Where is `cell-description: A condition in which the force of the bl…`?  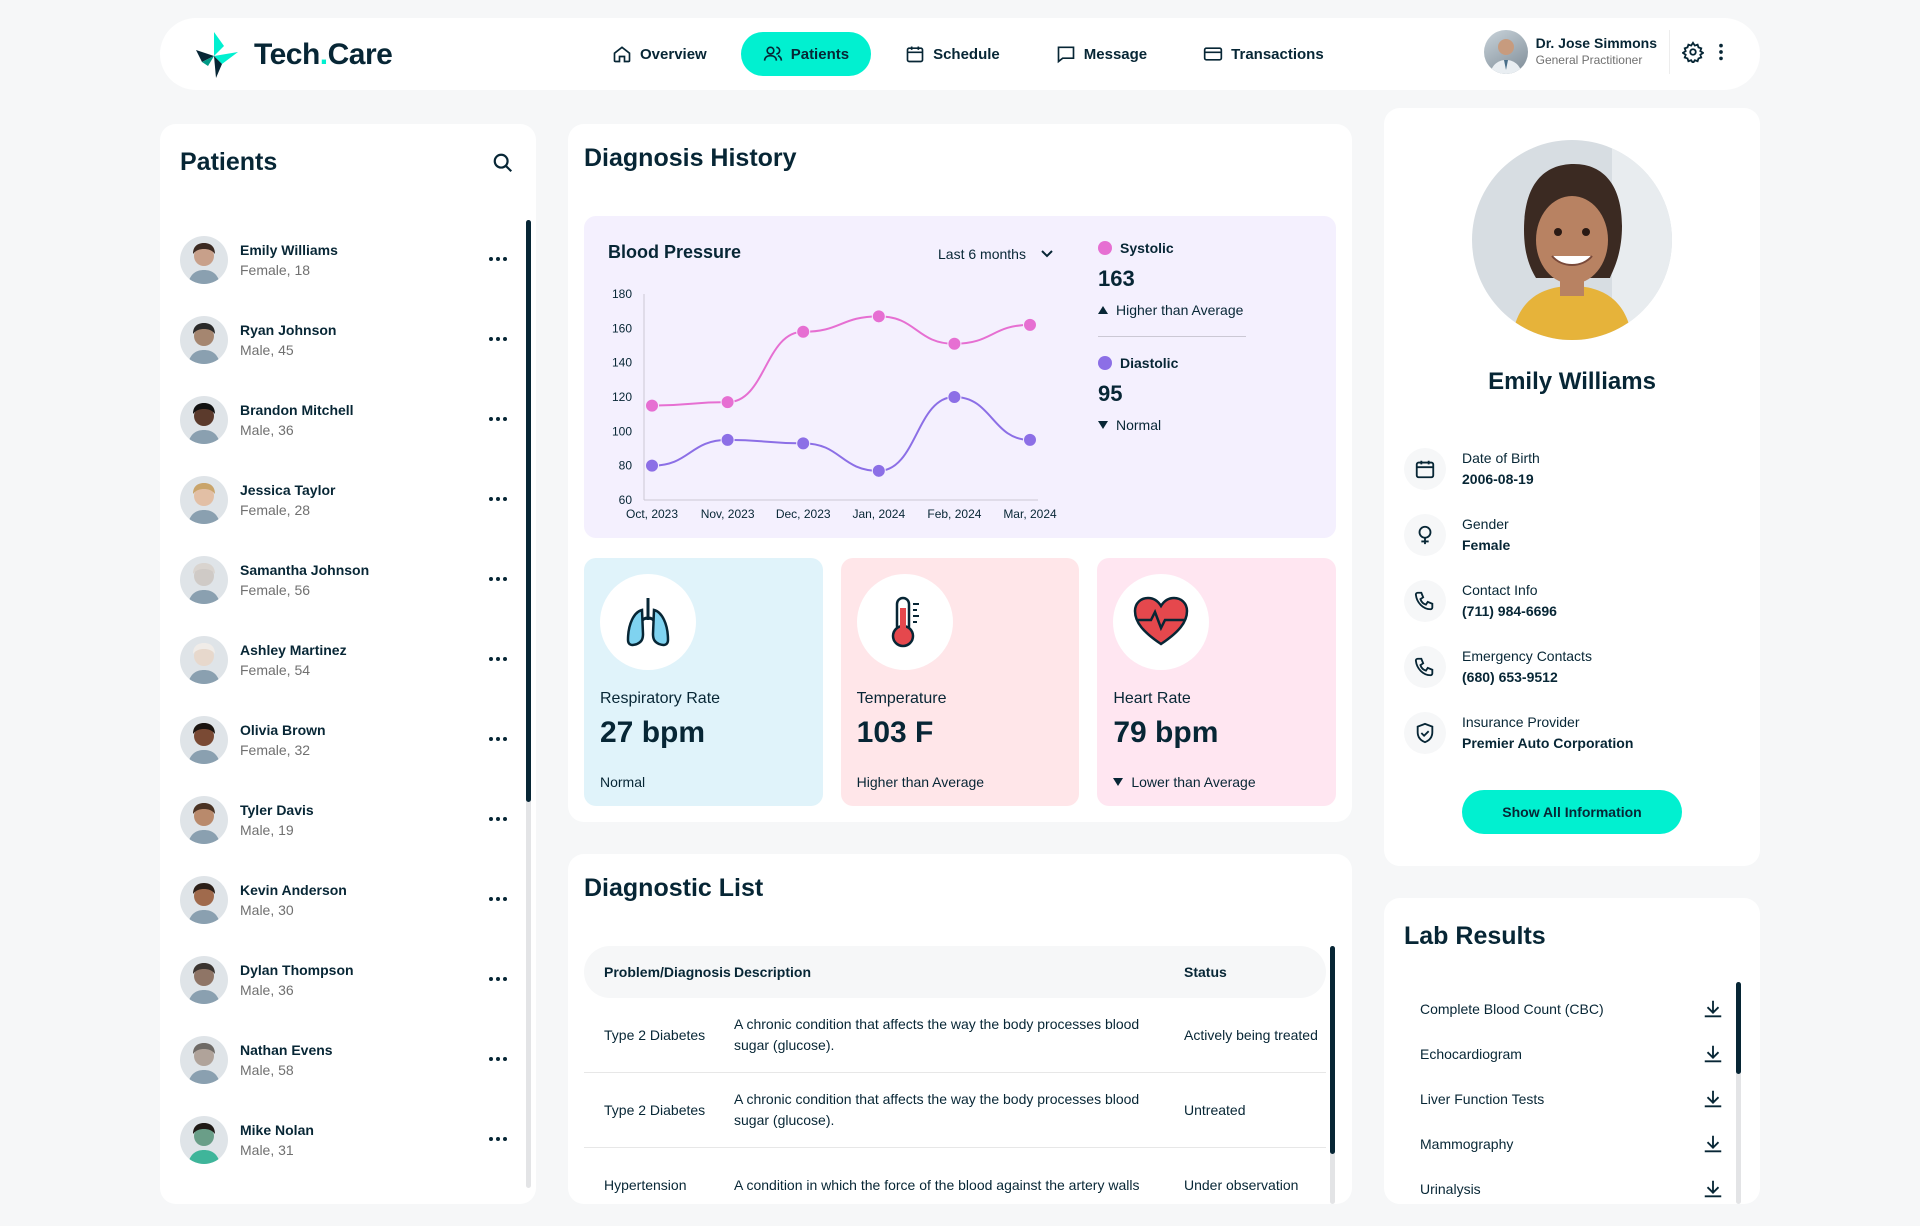
cell-description: A condition in which the force of the bl… is located at coordinates (937, 1184).